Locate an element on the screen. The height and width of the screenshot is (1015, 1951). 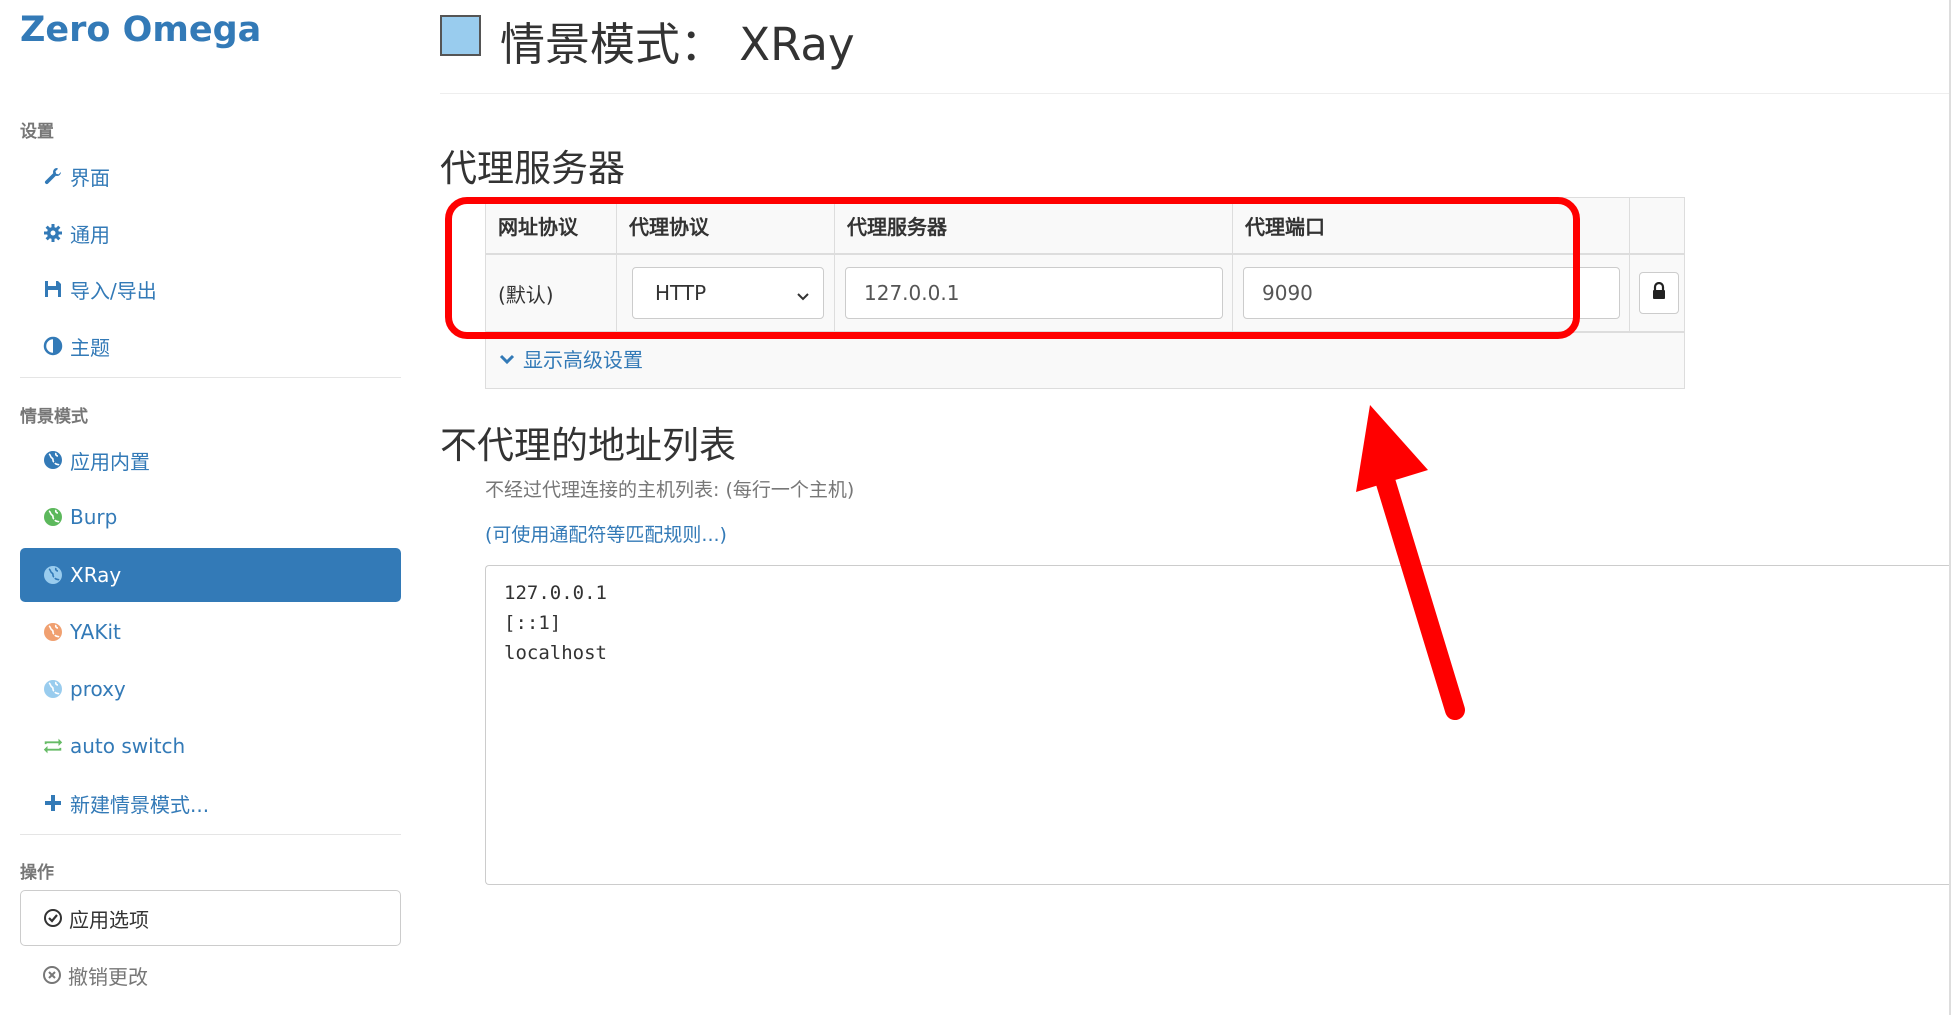
proxy-server-input: 127.0.0.1 is located at coordinates (1034, 293).